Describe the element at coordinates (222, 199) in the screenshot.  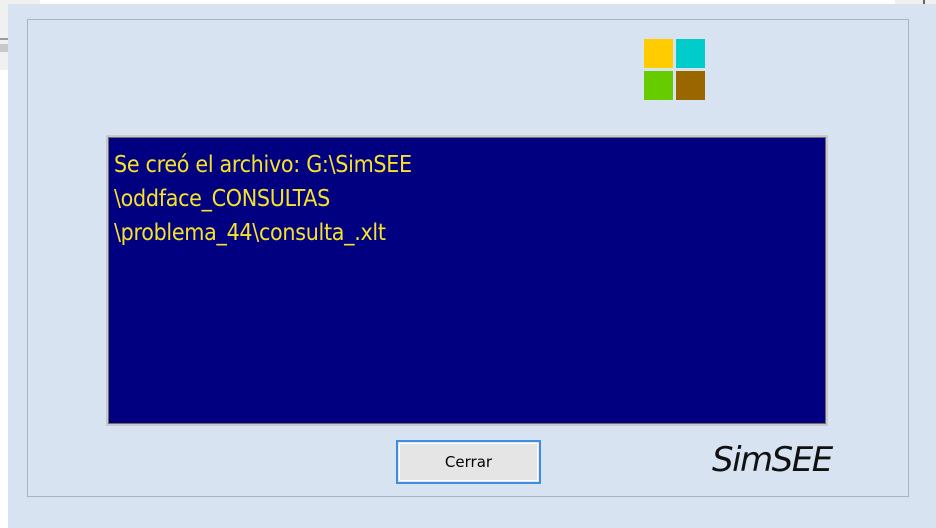
I see `message-line: \oddface_CONSULTAS` at that location.